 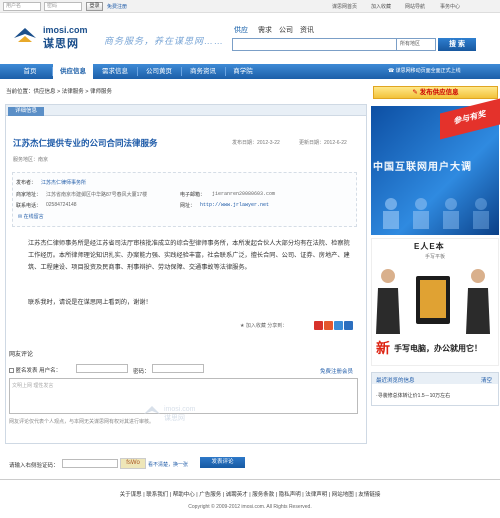 What do you see at coordinates (381, 6) in the screenshot?
I see `favorite-link: 加入收藏` at bounding box center [381, 6].